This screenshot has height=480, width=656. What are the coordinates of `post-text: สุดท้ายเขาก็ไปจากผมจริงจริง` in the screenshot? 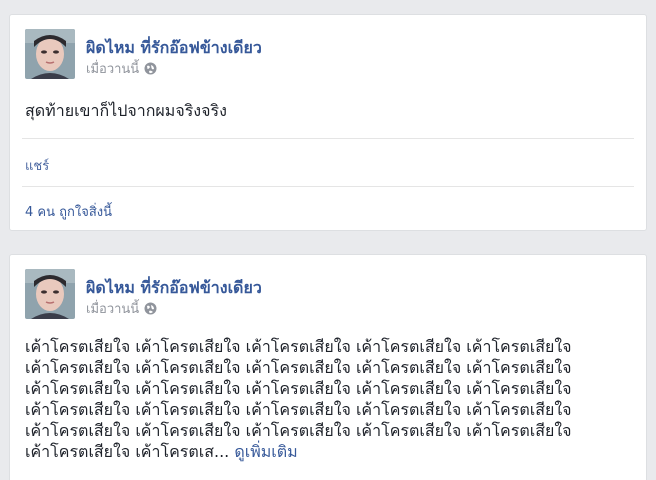 It's located at (126, 110).